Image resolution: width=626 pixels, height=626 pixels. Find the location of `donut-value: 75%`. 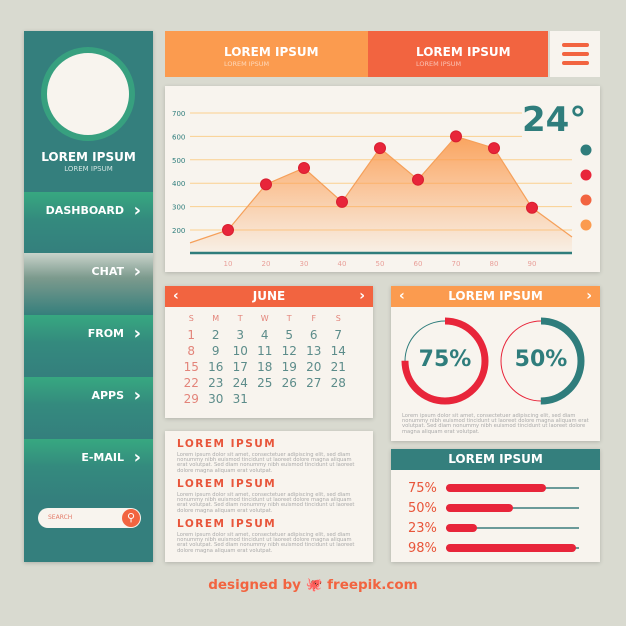

donut-value: 75% is located at coordinates (445, 359).